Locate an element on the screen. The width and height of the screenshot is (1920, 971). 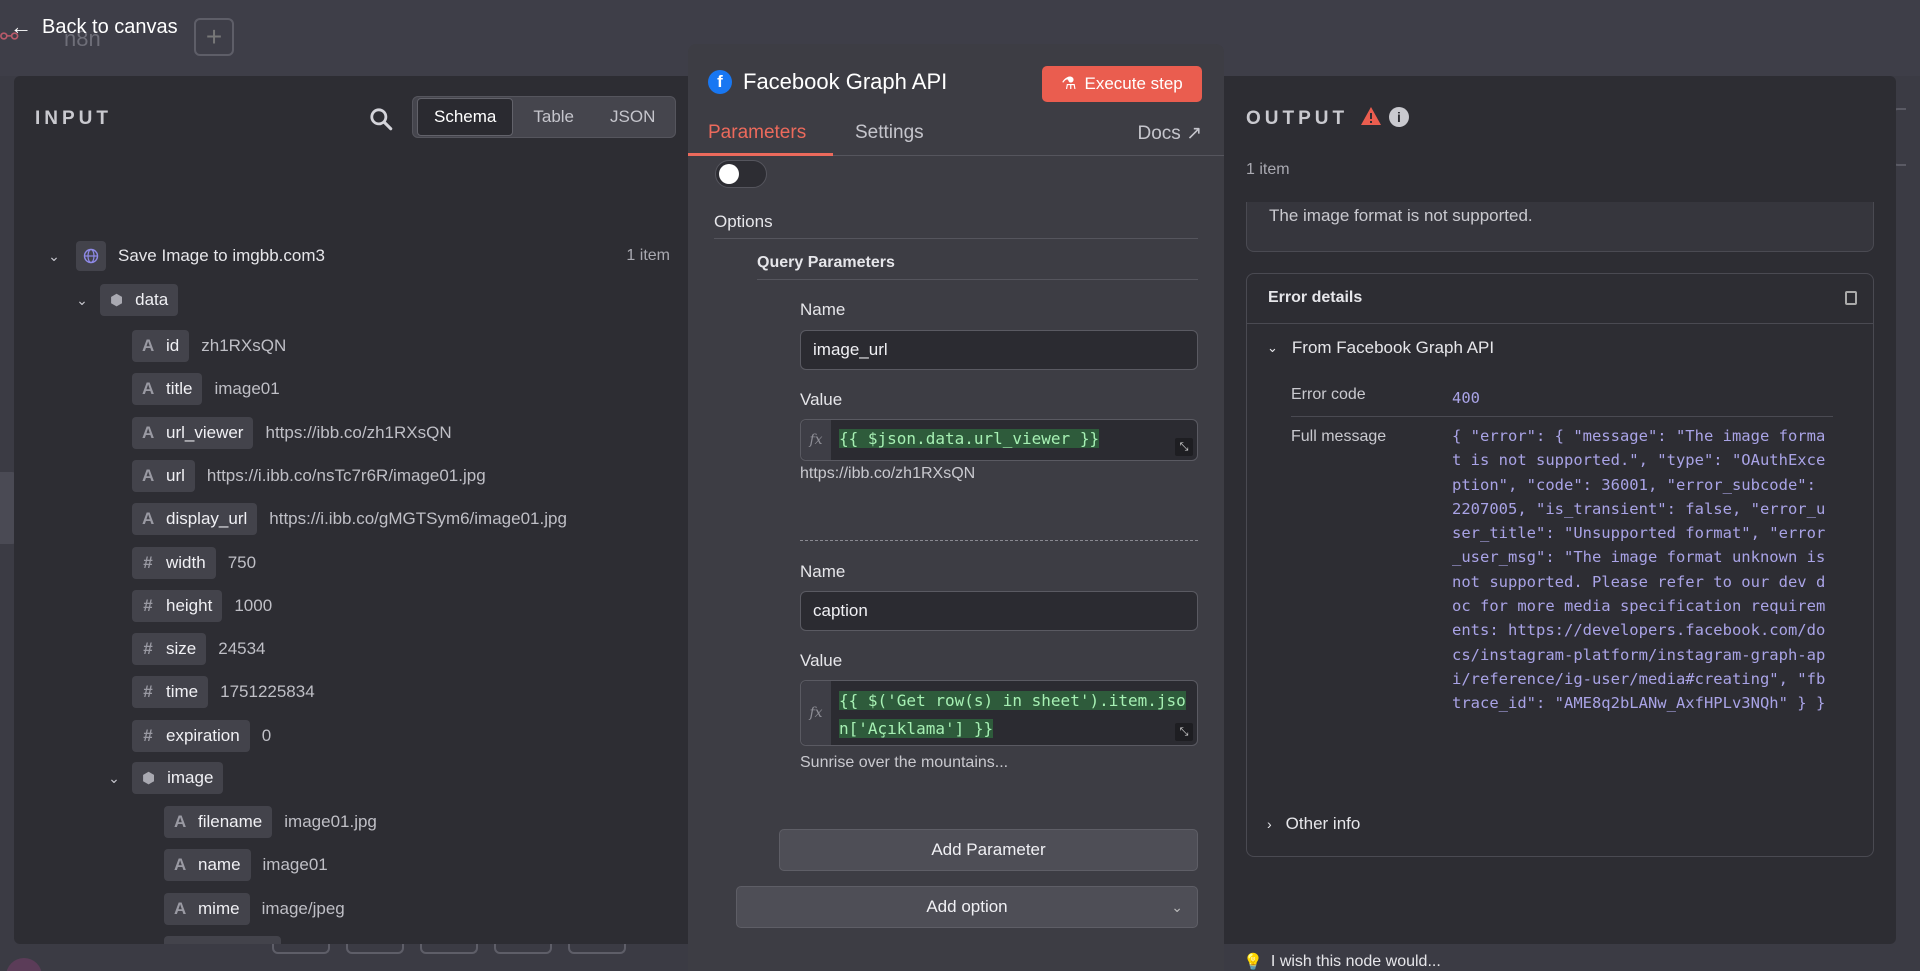
field-value: 1751225834 is located at coordinates (267, 692).